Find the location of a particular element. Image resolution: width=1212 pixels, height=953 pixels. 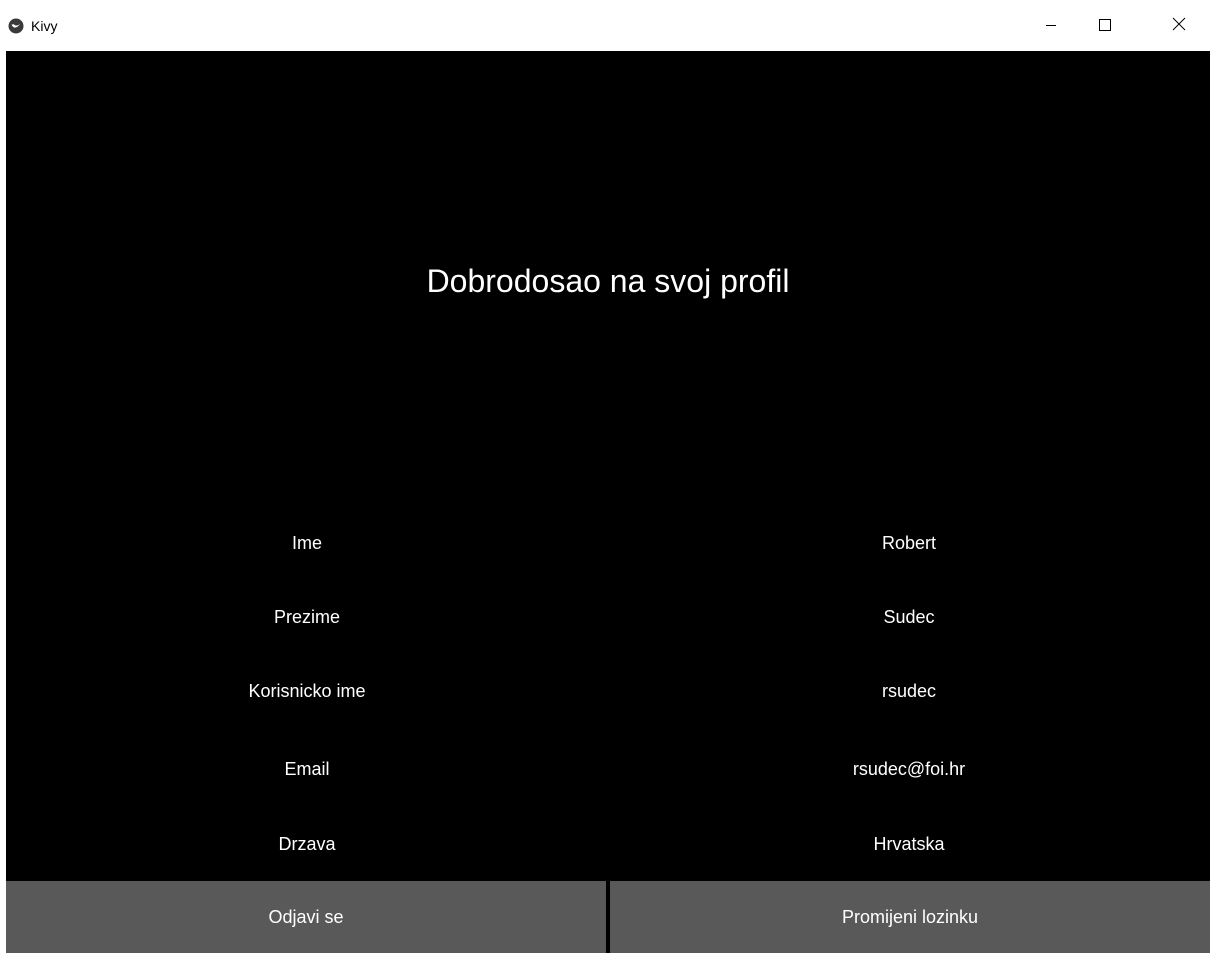

kivy-logo-icon is located at coordinates (16, 26).